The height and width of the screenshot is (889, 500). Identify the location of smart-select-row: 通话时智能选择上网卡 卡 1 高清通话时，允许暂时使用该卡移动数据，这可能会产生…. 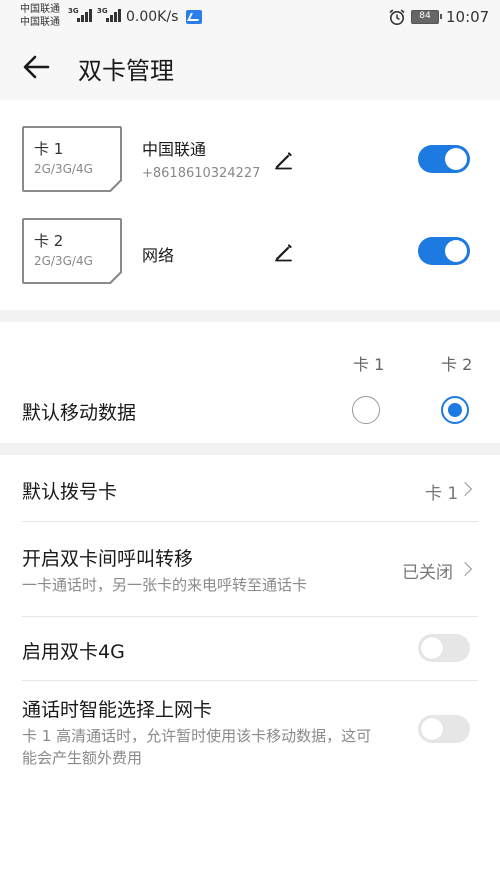
(250, 731).